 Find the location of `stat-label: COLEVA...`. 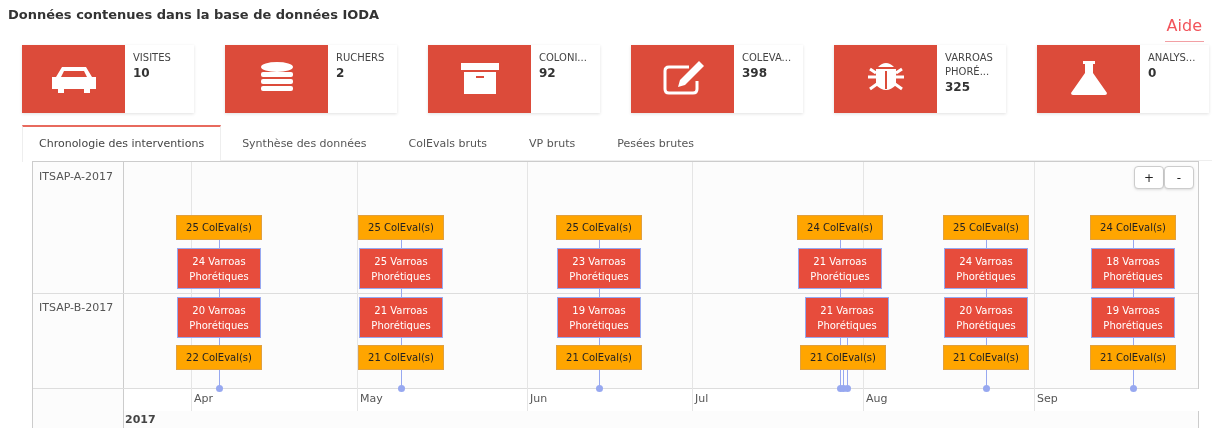

stat-label: COLEVA... is located at coordinates (767, 58).